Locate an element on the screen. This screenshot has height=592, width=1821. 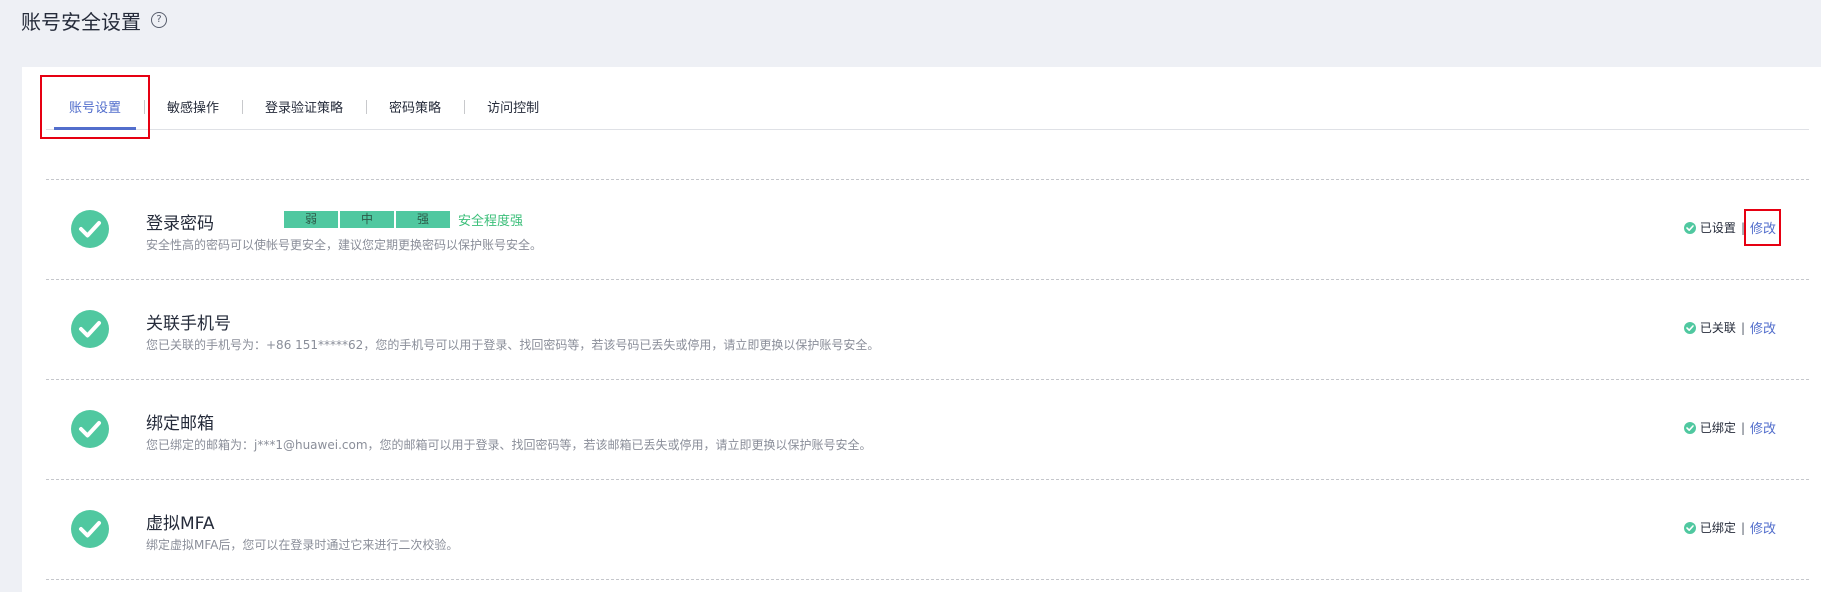
tab-login-verification-policy: 登录验证策略 is located at coordinates (304, 106).